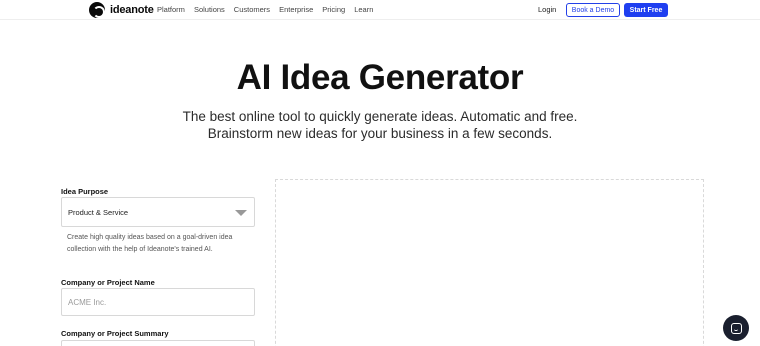  What do you see at coordinates (158, 343) in the screenshot?
I see `company-summary-input` at bounding box center [158, 343].